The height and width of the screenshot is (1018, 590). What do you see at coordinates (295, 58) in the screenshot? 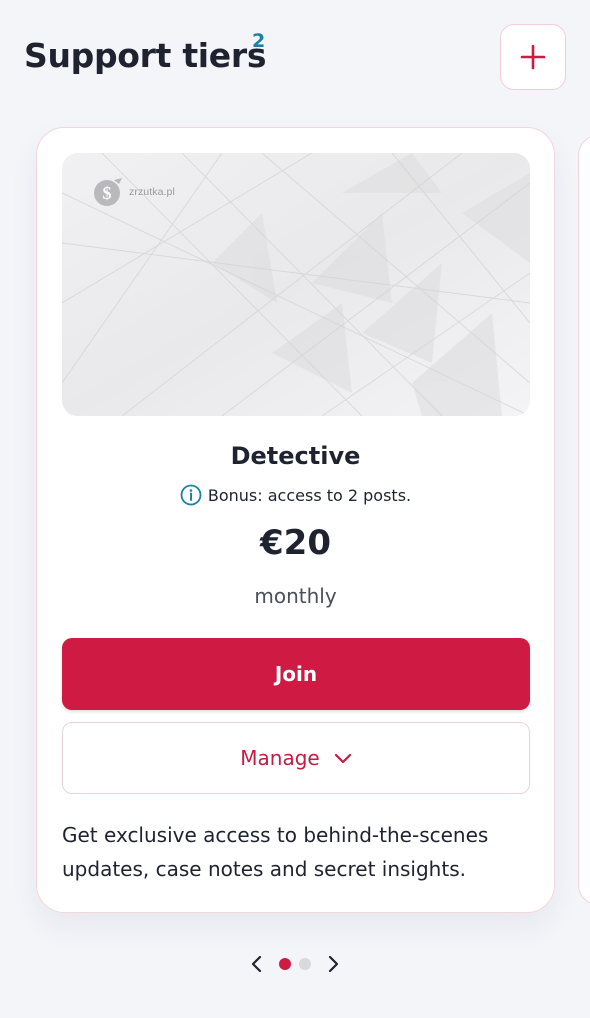
I see `page-header: Support tiers 2` at bounding box center [295, 58].